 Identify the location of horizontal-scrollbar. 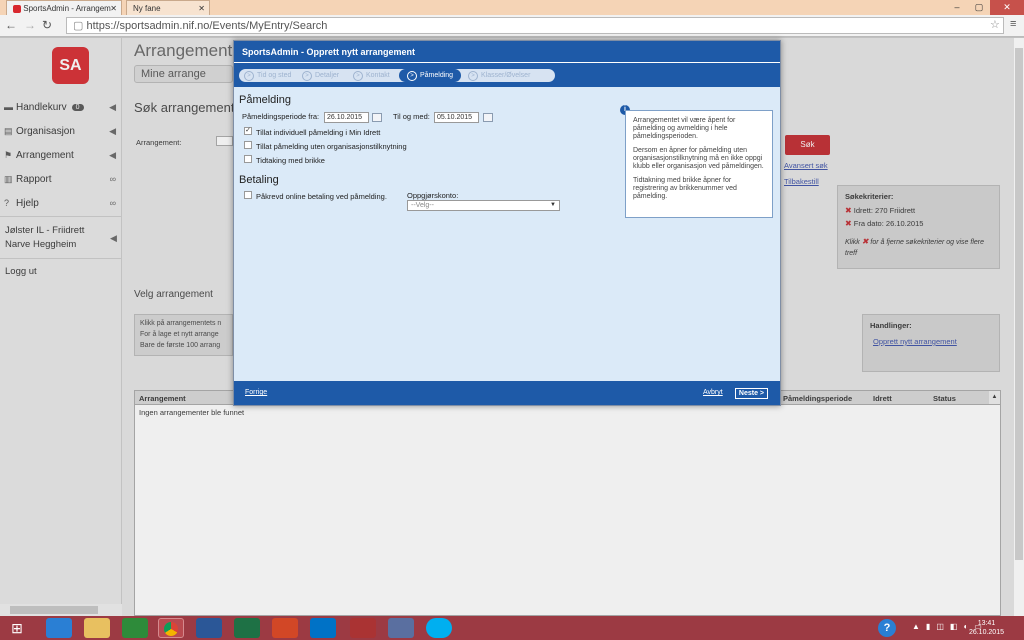
(61, 610).